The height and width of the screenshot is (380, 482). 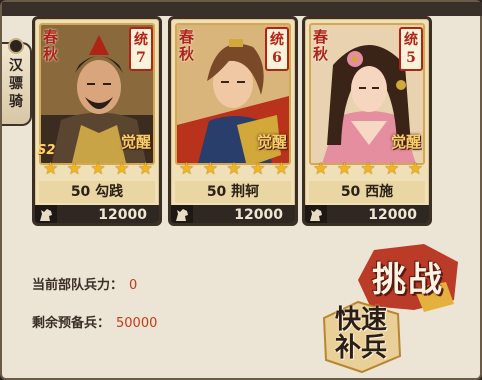 I want to click on side-tab-char: 骠, so click(x=16, y=84).